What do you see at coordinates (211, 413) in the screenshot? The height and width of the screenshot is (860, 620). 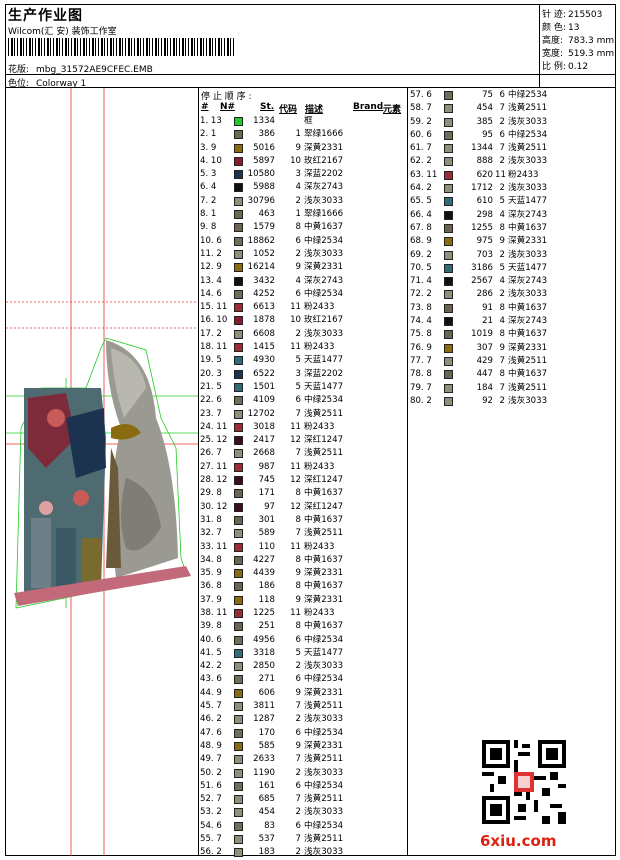 I see `stop-index: 23. 7` at bounding box center [211, 413].